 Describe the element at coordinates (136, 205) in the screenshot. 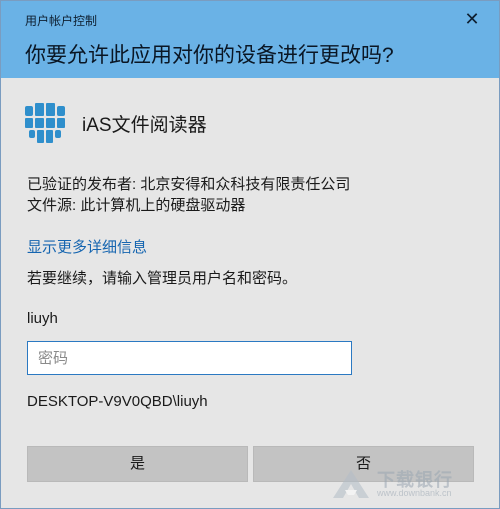

I see `file-origin-text: 文件源: 此计算机上的硬盘驱动器` at that location.